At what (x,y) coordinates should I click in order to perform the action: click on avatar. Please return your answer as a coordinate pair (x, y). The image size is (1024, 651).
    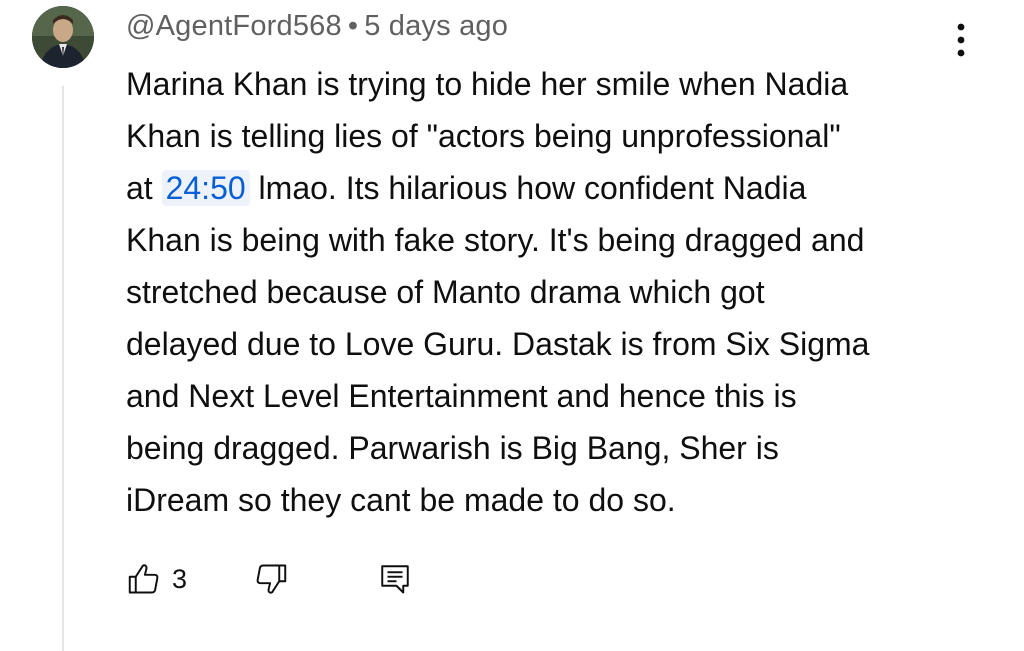
    Looking at the image, I should click on (63, 37).